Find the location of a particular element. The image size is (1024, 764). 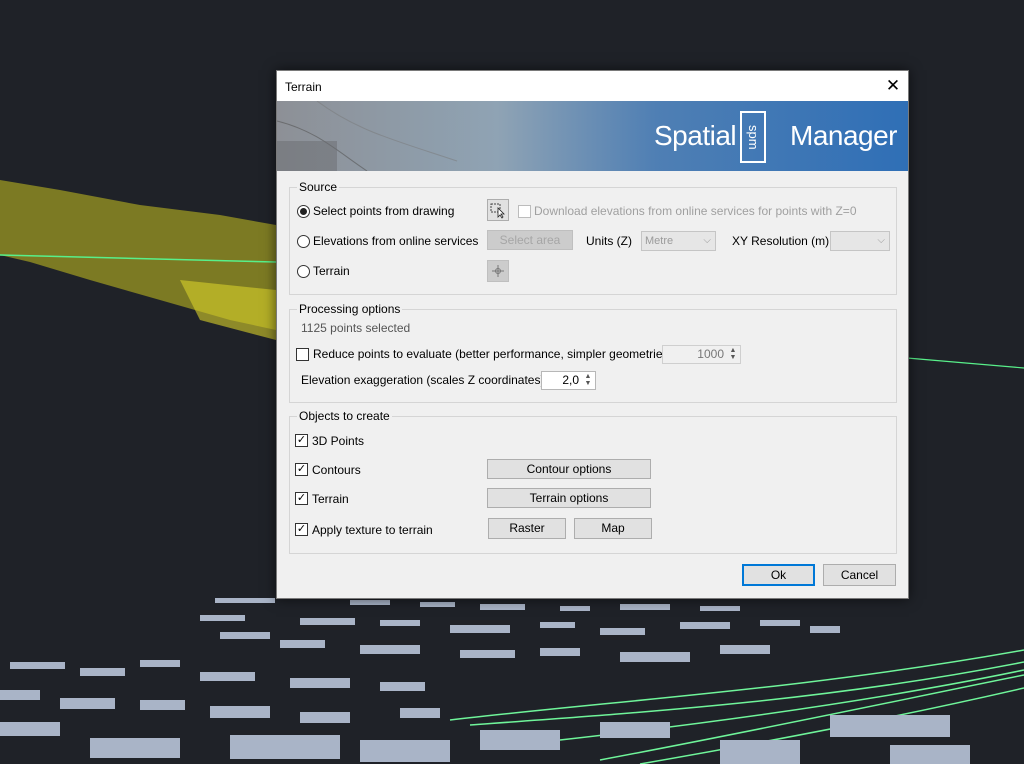

dialog-title: Terrain is located at coordinates (303, 87).